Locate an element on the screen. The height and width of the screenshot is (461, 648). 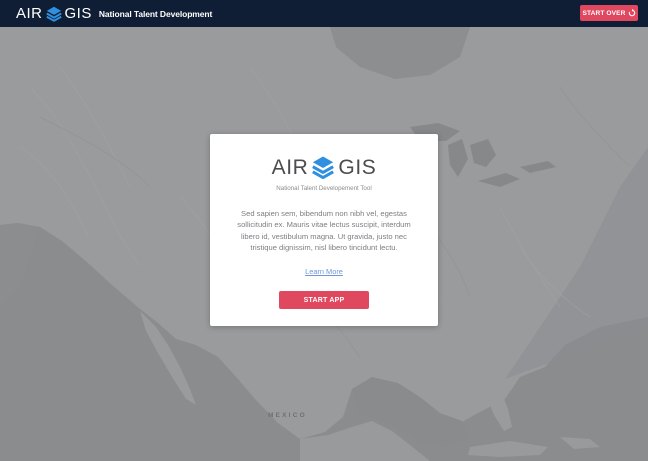
brand-gis-text: GIS is located at coordinates (78, 13).